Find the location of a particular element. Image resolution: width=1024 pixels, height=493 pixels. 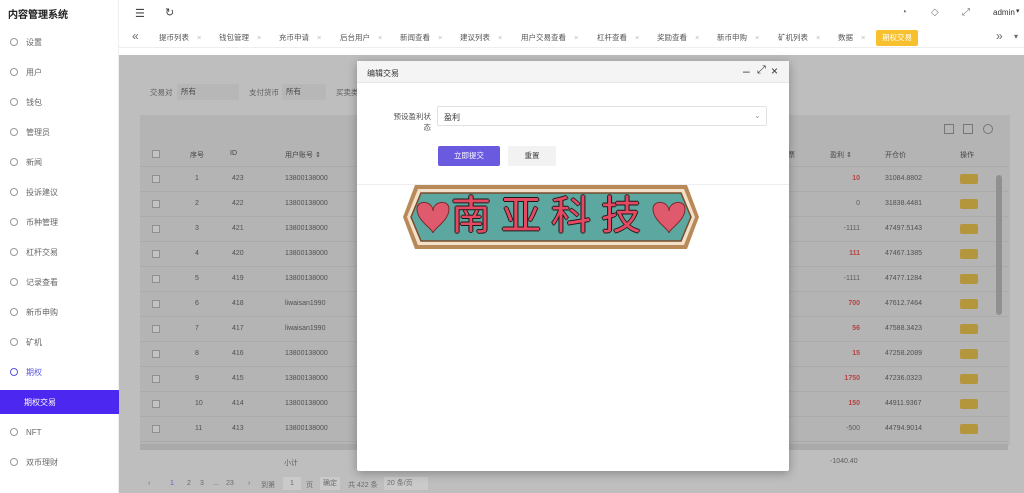

fullscreen-icon: ⤢ is located at coordinates (966, 12).